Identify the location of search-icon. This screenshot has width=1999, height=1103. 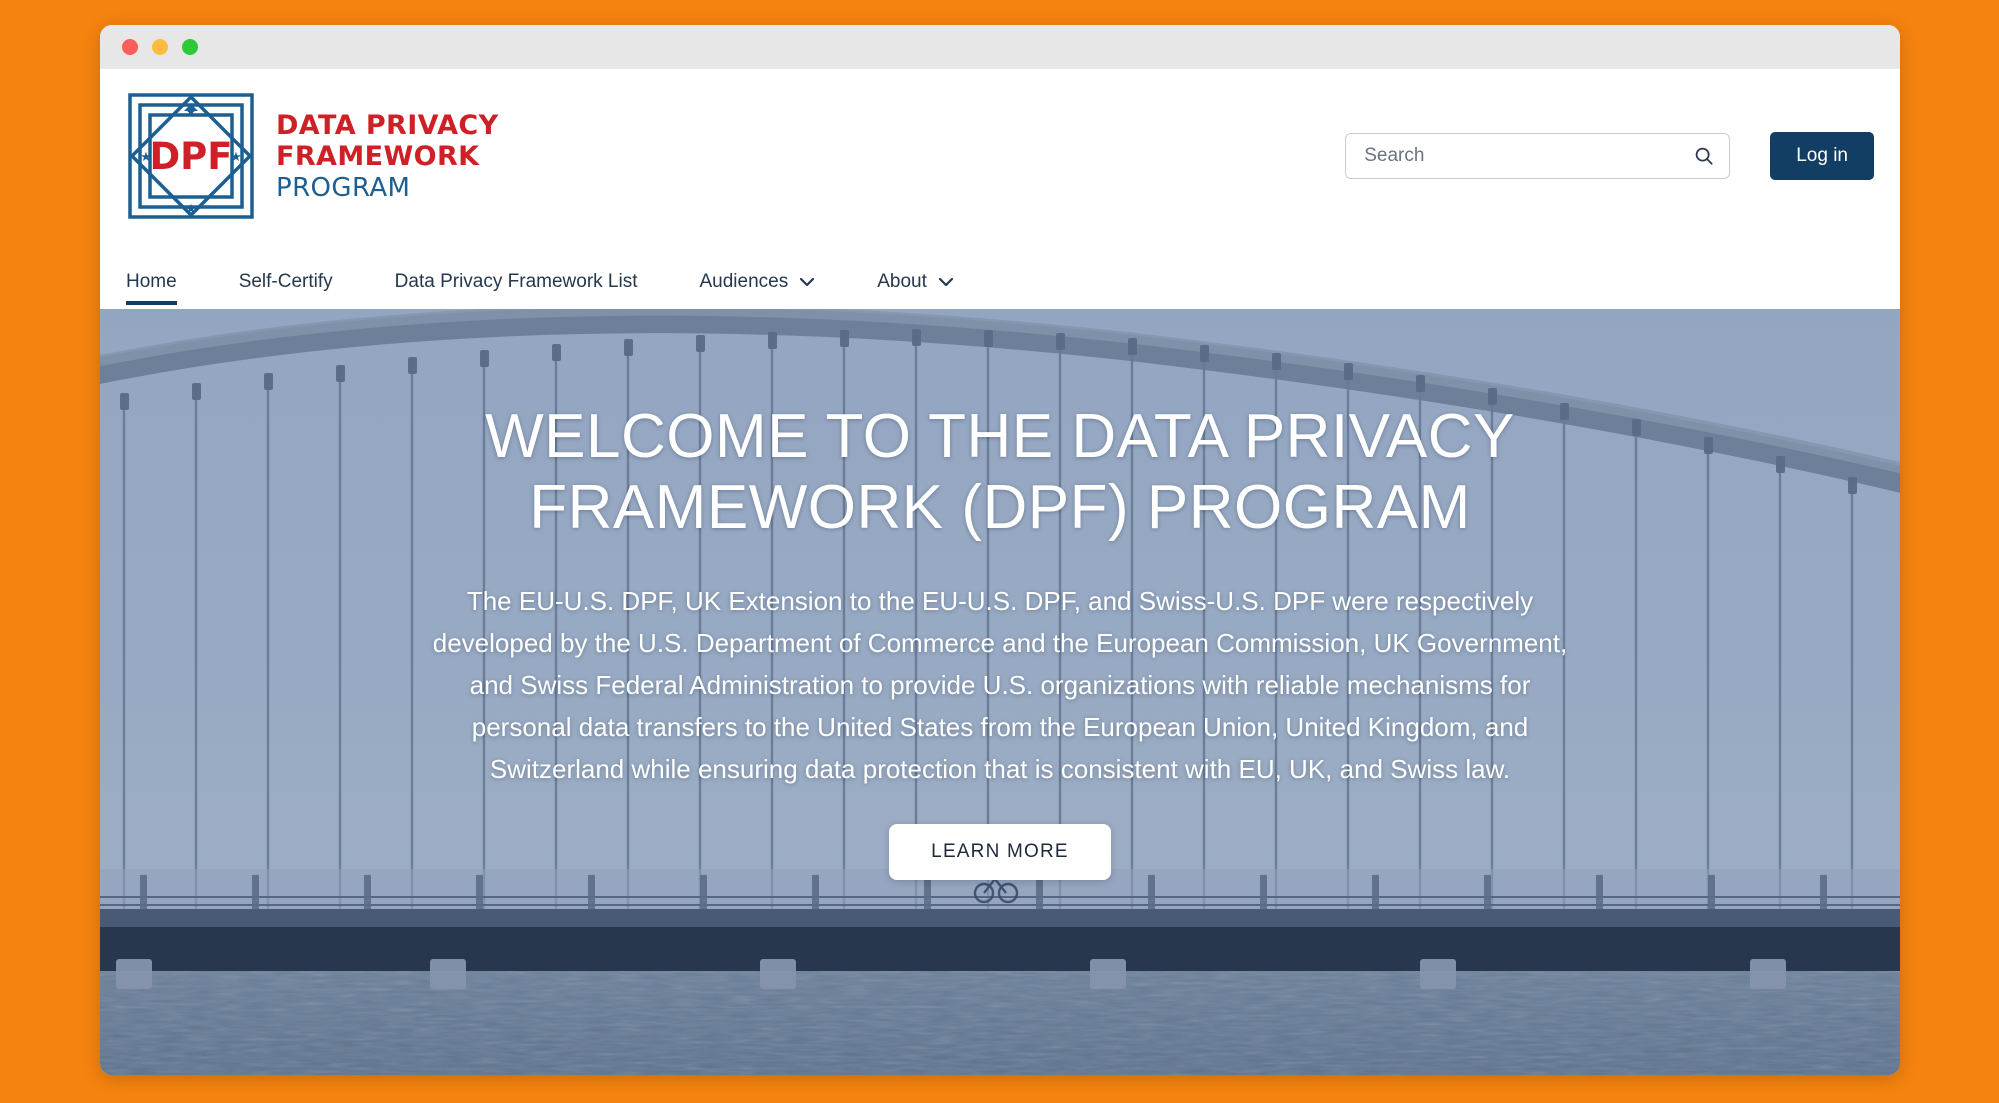
(1704, 156).